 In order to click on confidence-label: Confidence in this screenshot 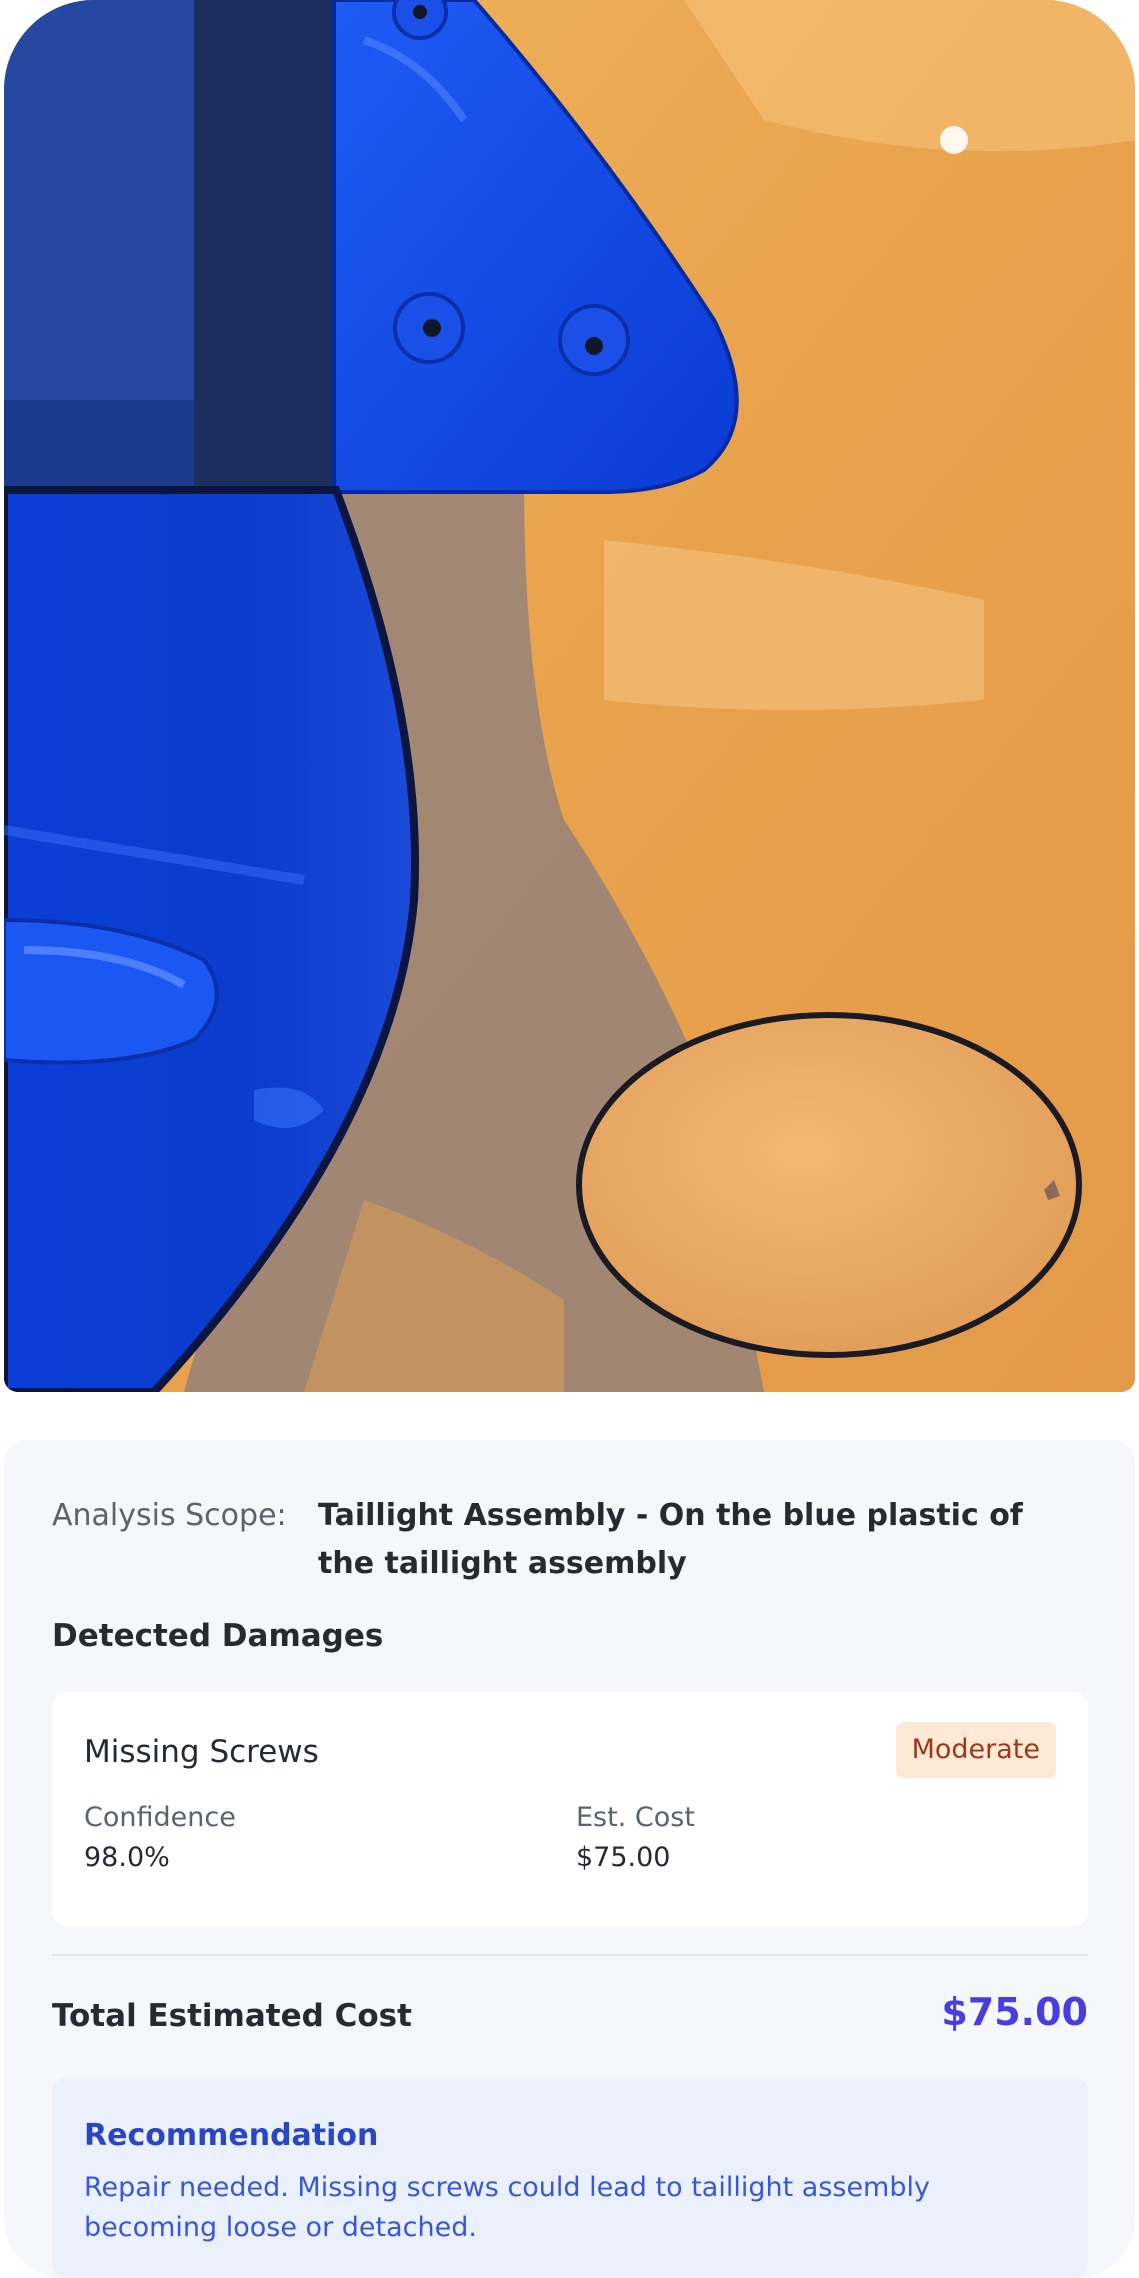, I will do `click(160, 1817)`.